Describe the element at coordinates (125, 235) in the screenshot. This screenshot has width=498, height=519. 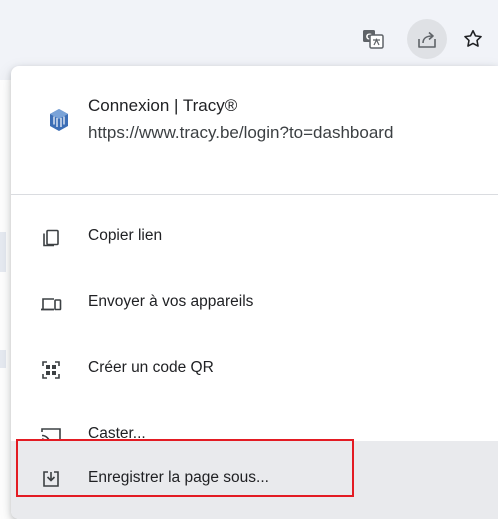
I see `copy-link-label: Copier lien` at that location.